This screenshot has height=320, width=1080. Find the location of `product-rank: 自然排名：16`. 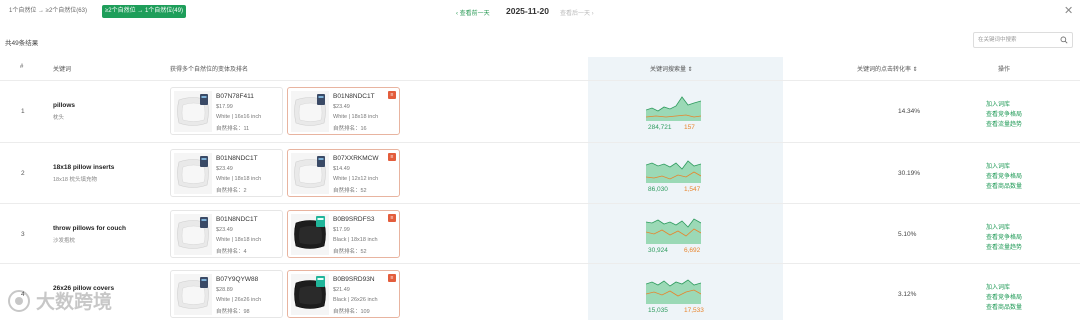

product-rank: 自然排名：16 is located at coordinates (350, 129).